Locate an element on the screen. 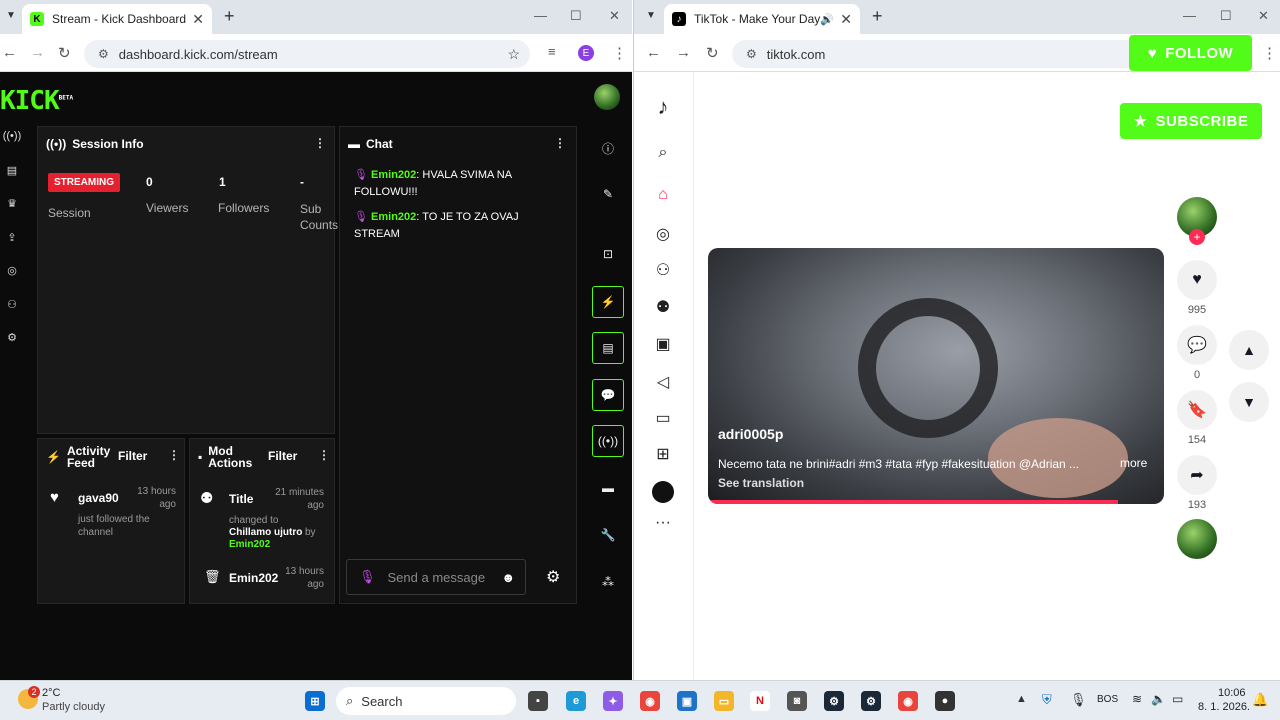  obs-icon: ● is located at coordinates (945, 701).